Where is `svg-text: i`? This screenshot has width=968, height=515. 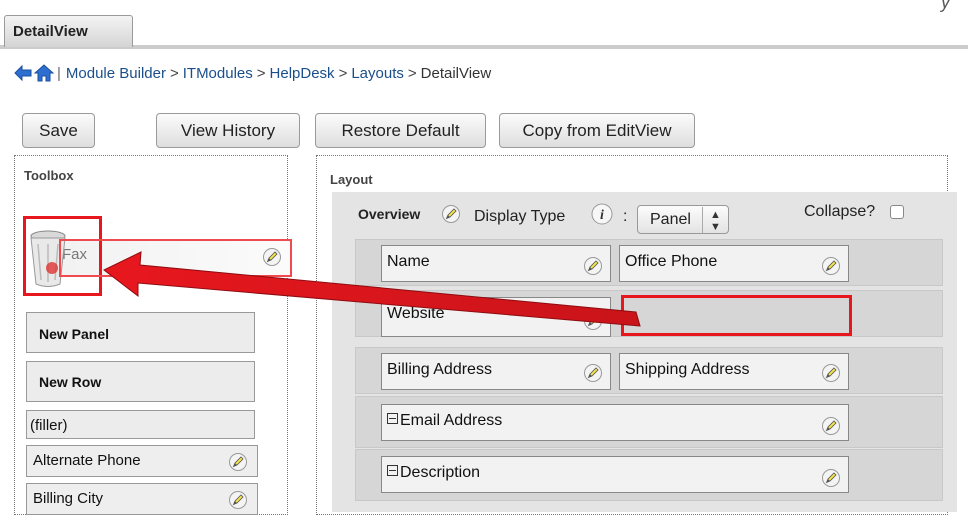 svg-text: i is located at coordinates (602, 215).